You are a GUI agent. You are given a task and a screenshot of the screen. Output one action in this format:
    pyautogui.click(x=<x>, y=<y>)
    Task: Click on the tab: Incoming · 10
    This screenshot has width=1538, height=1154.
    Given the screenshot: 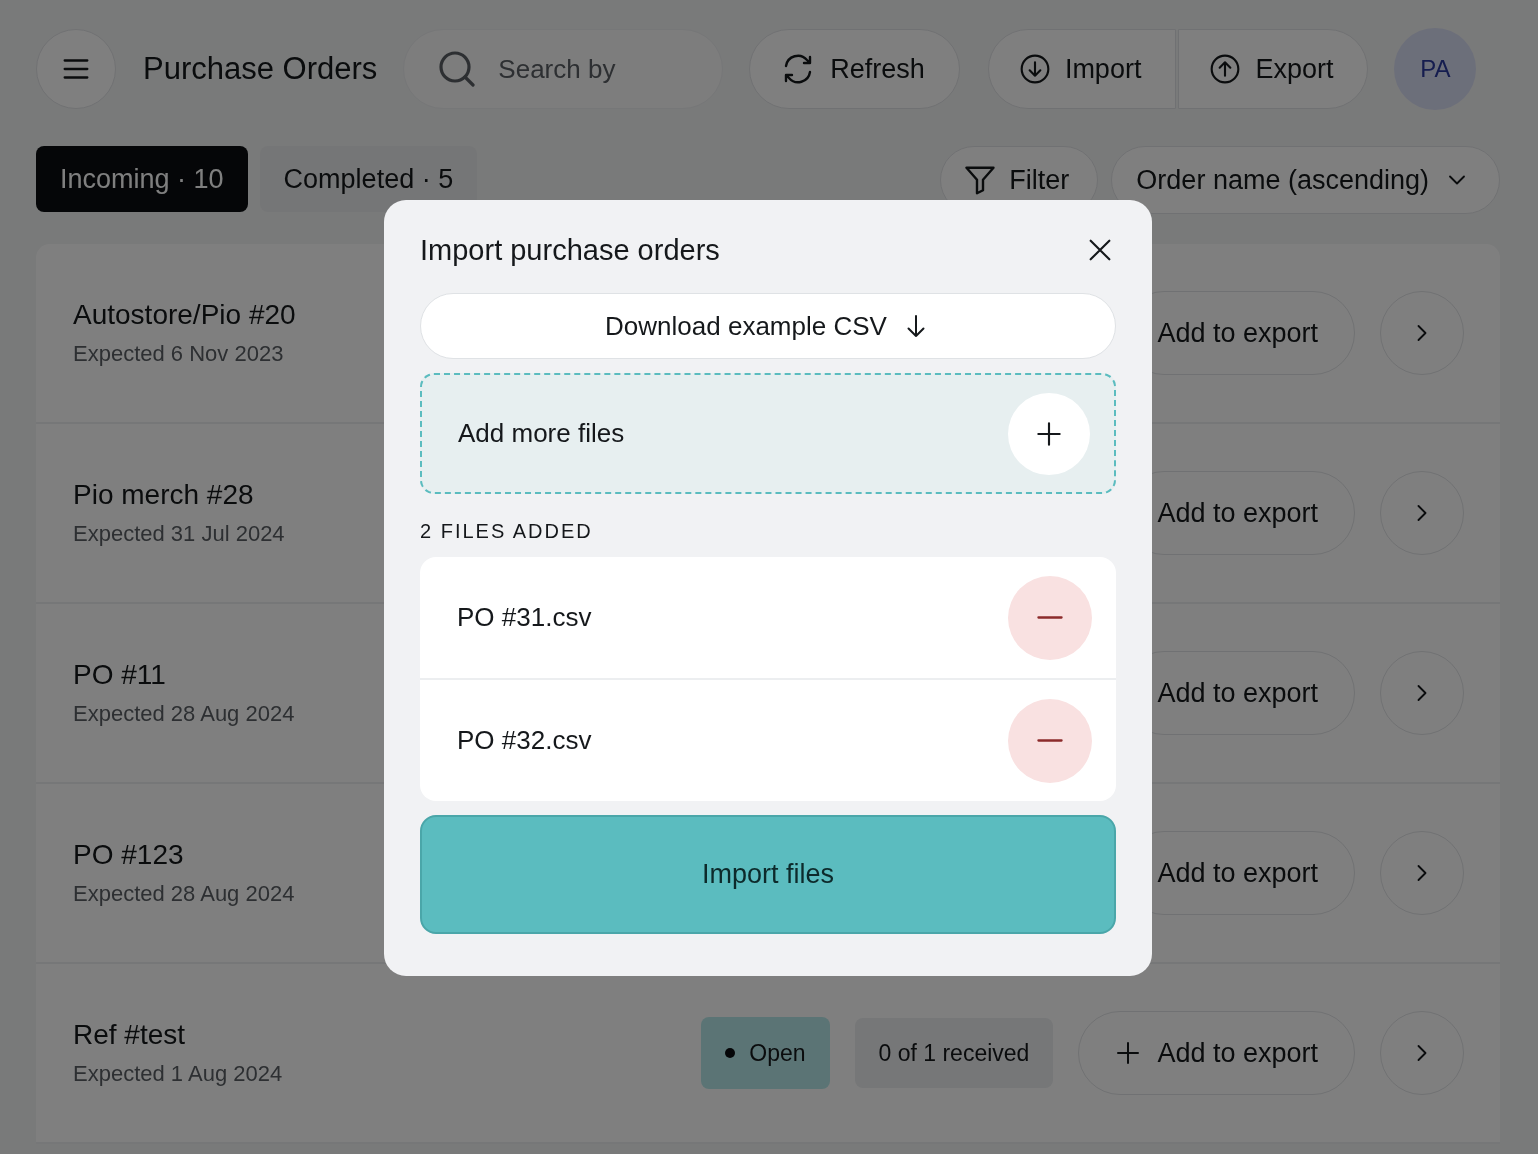 What is the action you would take?
    pyautogui.click(x=142, y=179)
    